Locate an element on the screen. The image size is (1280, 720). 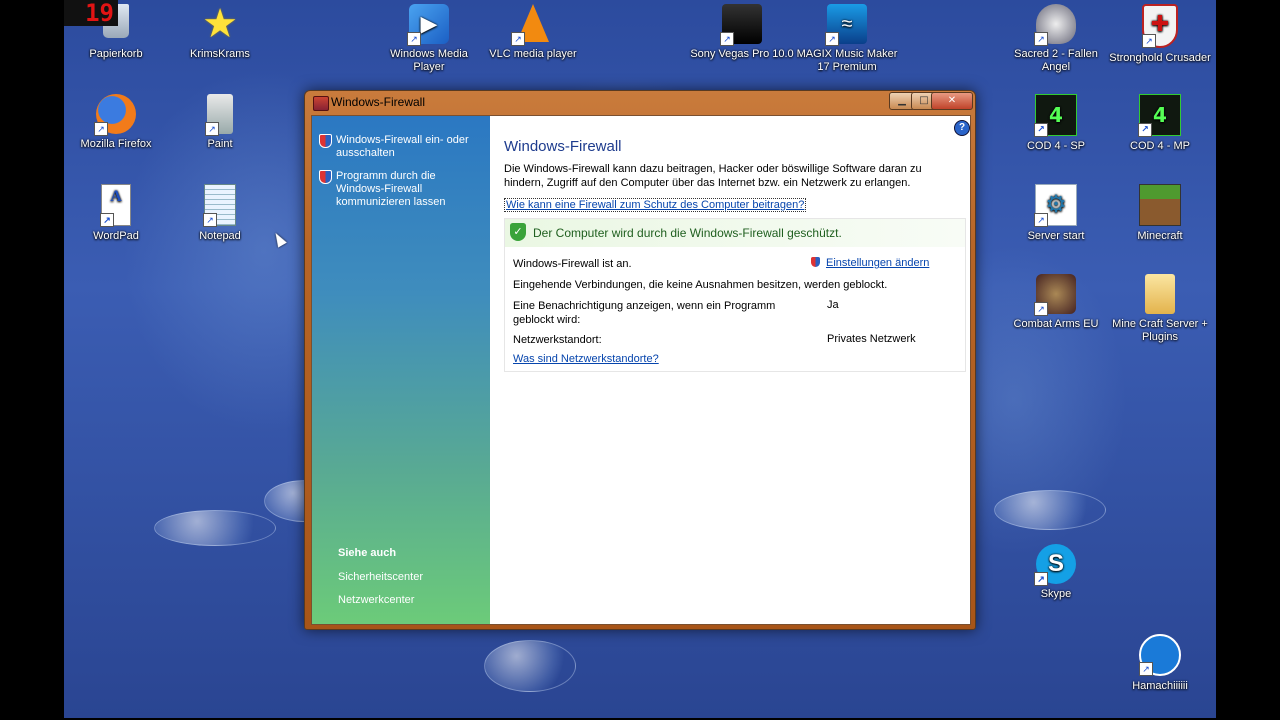
desktop-icon-windows-media-player: ▶ ↗ Windows Media Player is located at coordinates (429, 39).